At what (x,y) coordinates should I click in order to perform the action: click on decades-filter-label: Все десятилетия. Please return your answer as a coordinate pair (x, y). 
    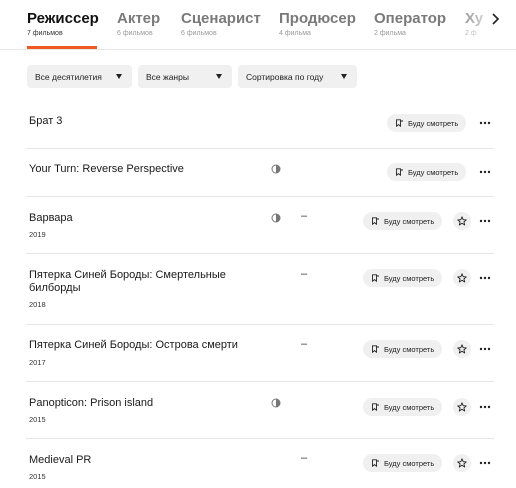
    Looking at the image, I should click on (68, 76).